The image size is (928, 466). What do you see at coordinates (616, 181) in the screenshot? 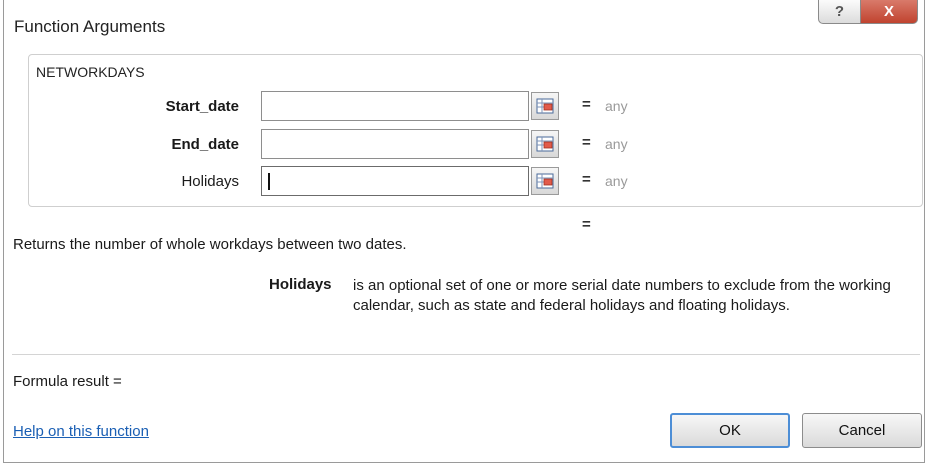
I see `holidays-value-hint: any` at bounding box center [616, 181].